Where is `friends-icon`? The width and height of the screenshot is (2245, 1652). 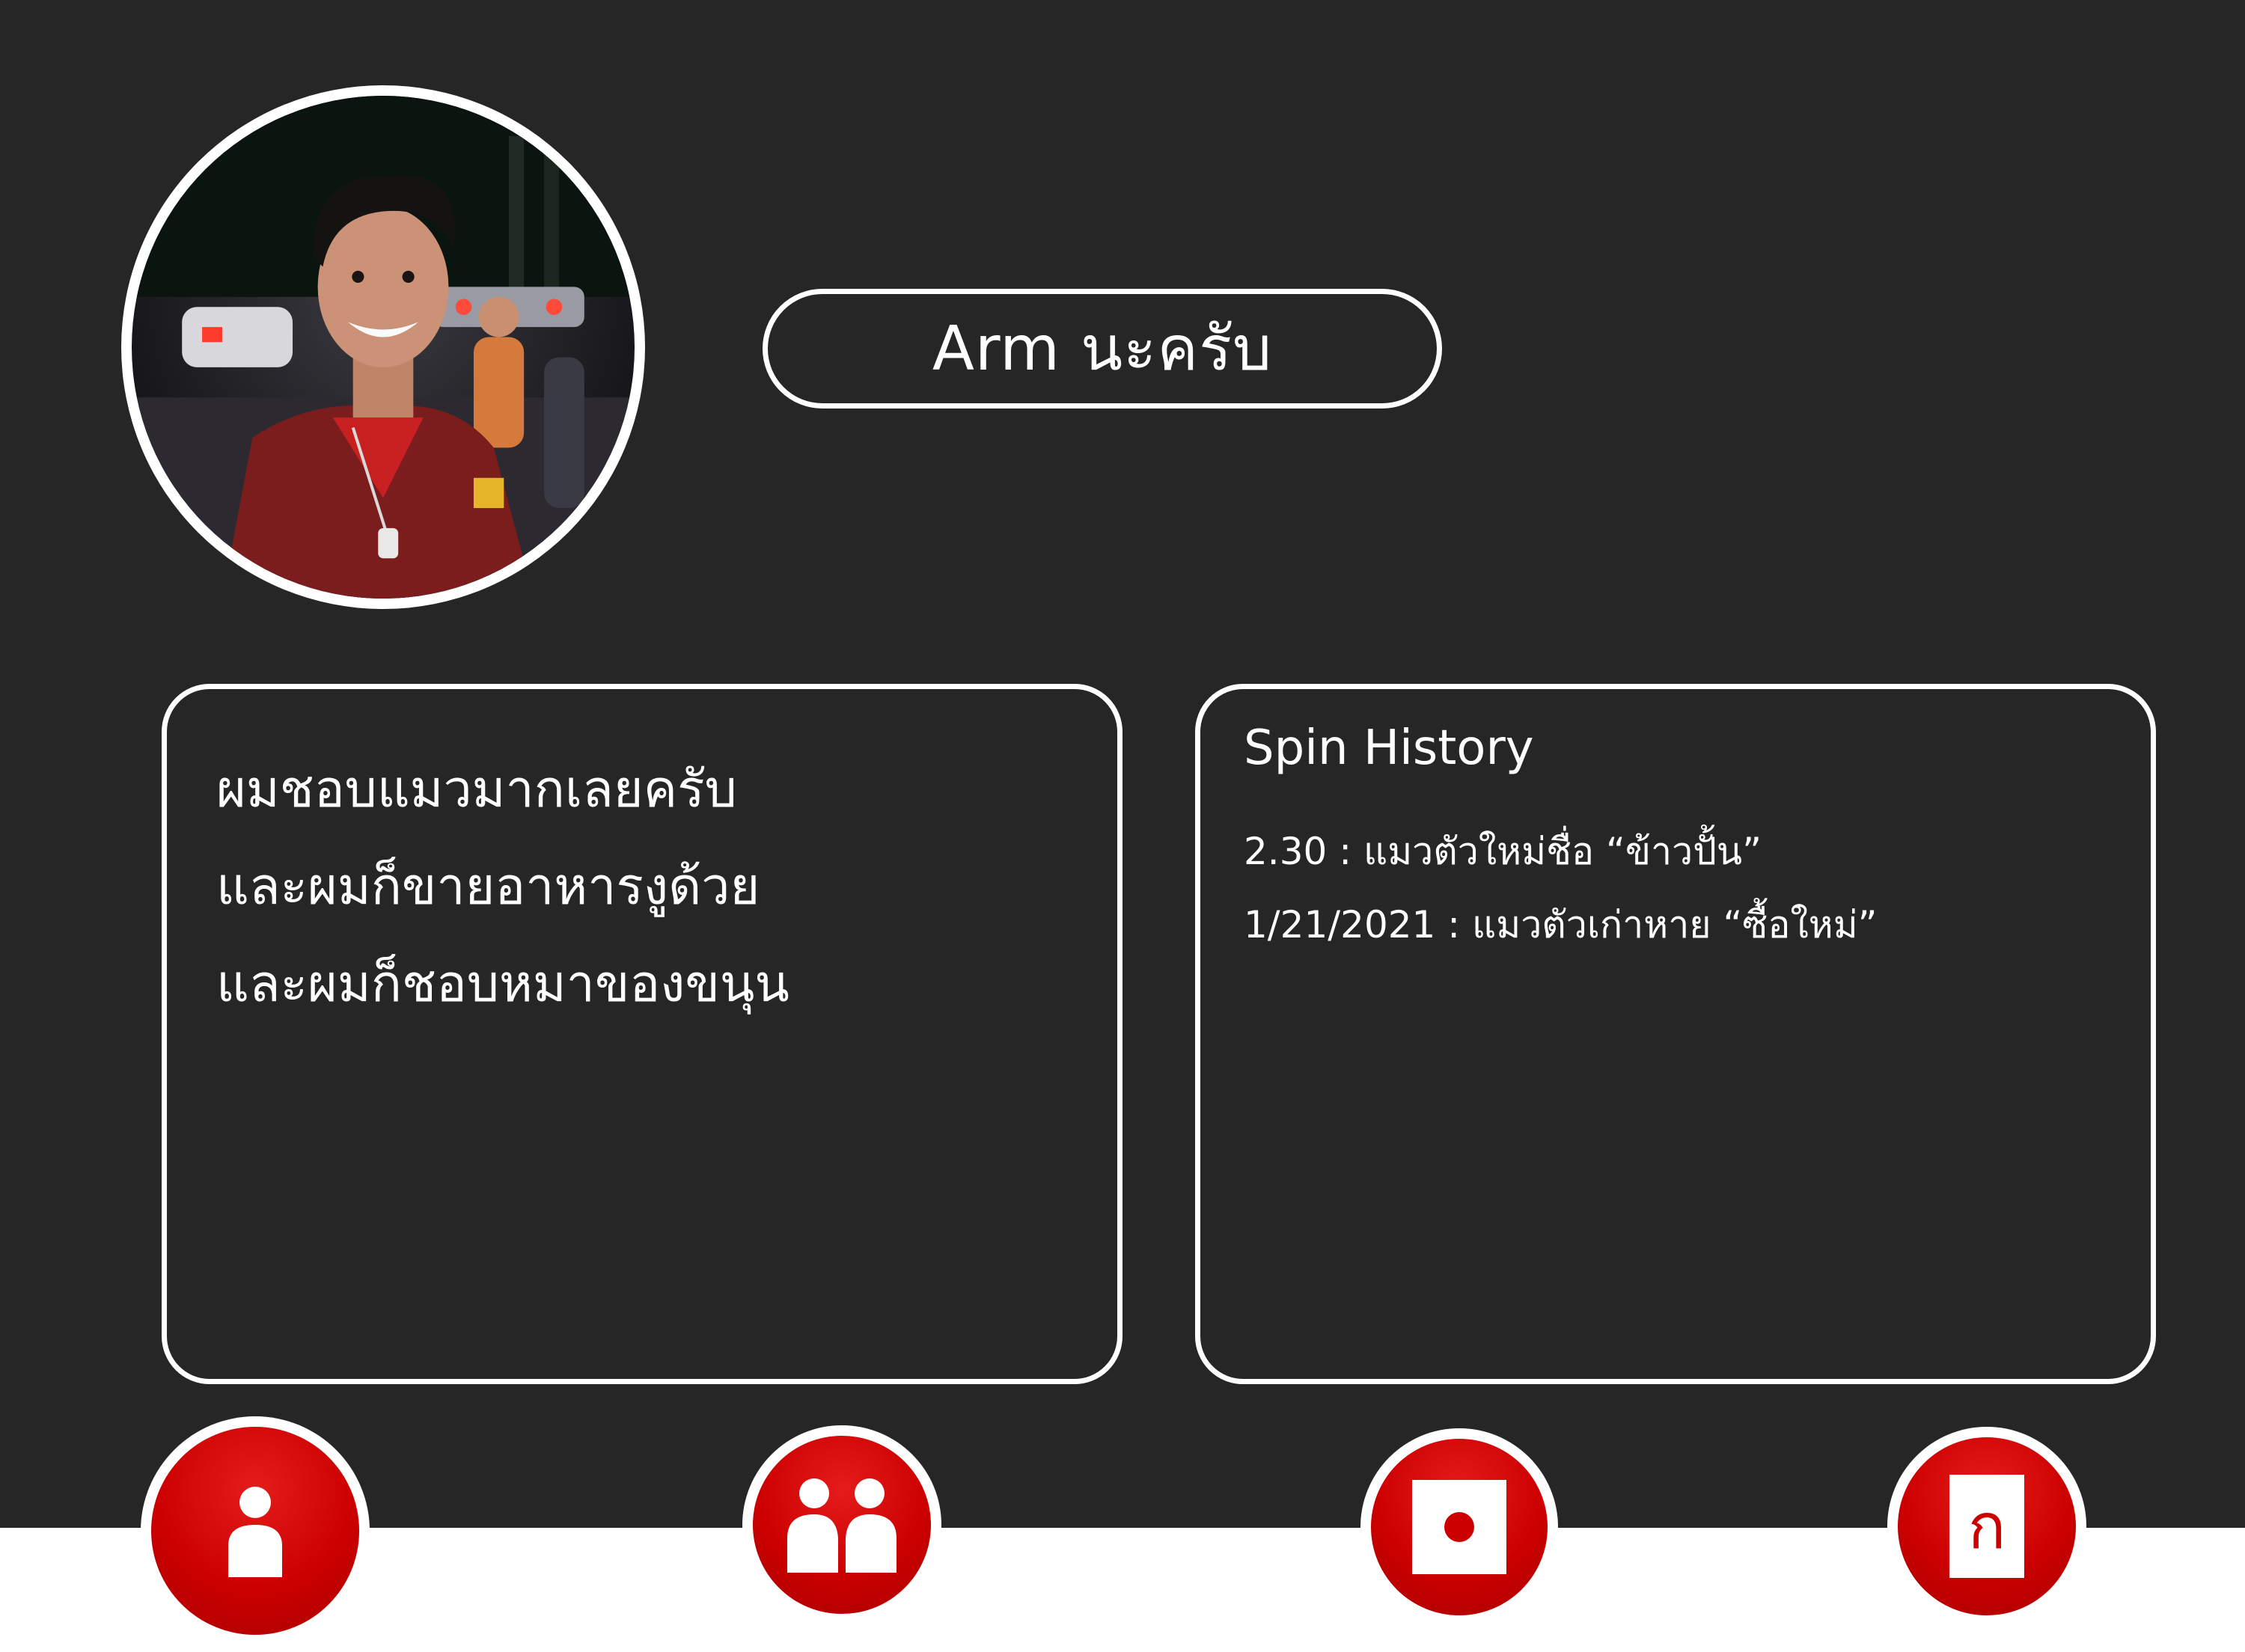
friends-icon is located at coordinates (842, 1525).